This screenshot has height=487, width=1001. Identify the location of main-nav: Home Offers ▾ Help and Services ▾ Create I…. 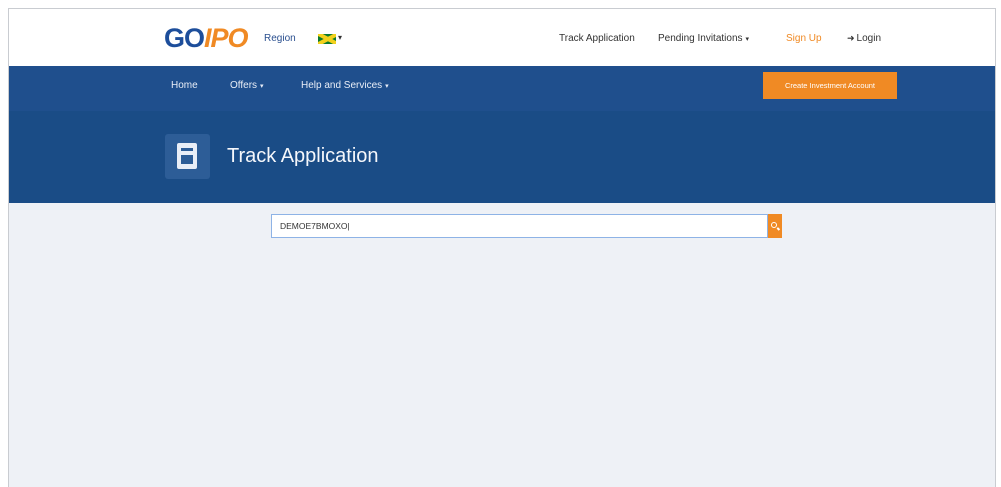
(502, 88).